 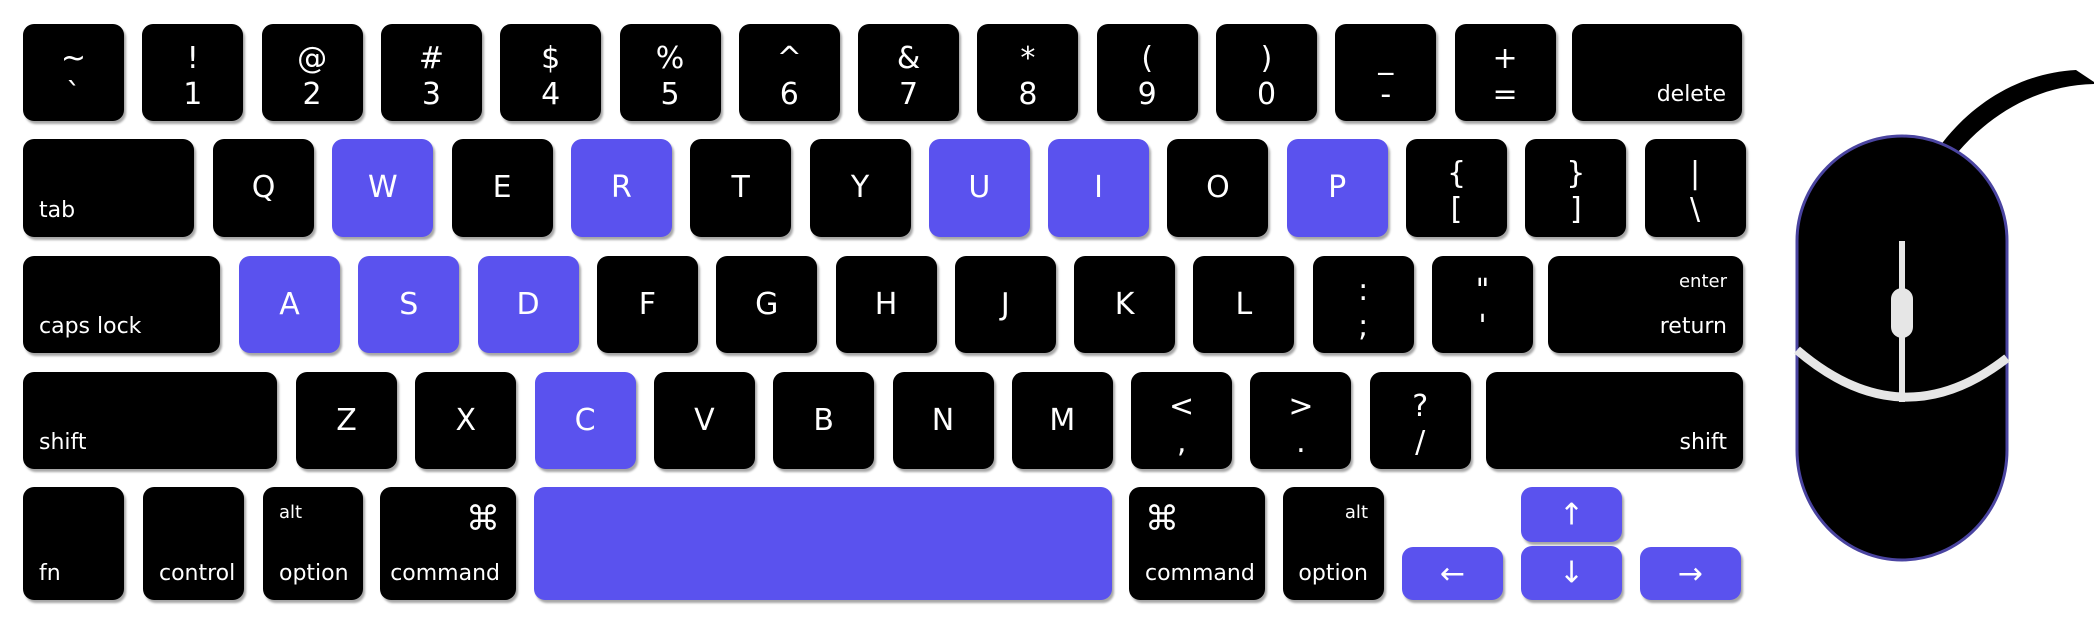 I want to click on key-return: return enter, so click(x=1645, y=304).